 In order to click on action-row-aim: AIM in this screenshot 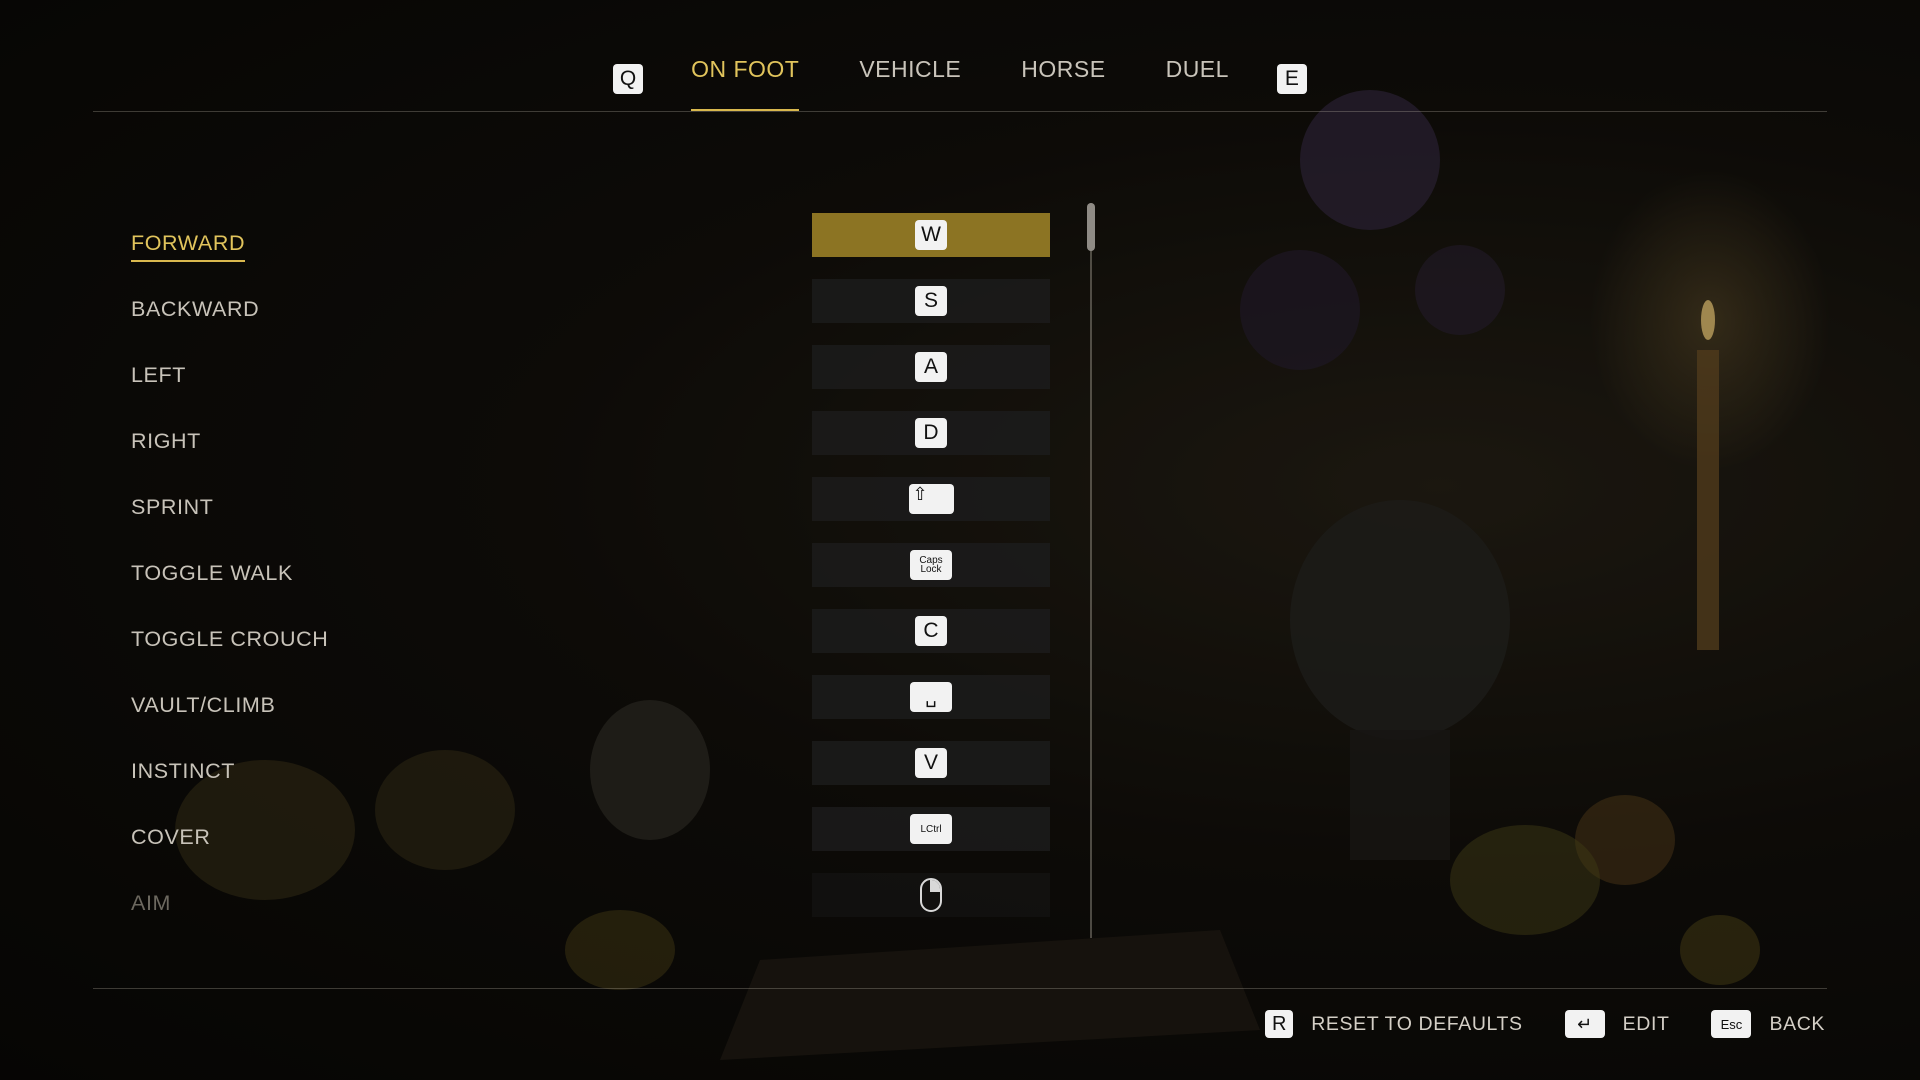, I will do `click(381, 903)`.